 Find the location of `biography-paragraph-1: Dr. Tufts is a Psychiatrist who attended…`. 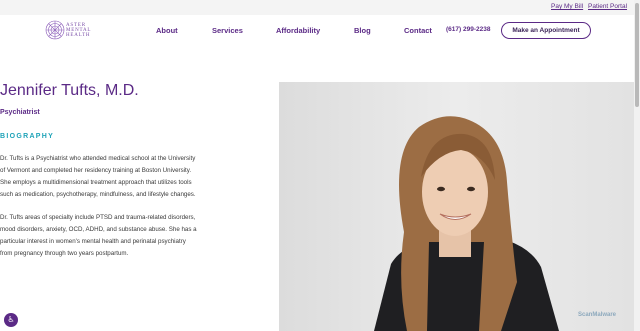

biography-paragraph-1: Dr. Tufts is a Psychiatrist who attended… is located at coordinates (115, 177).